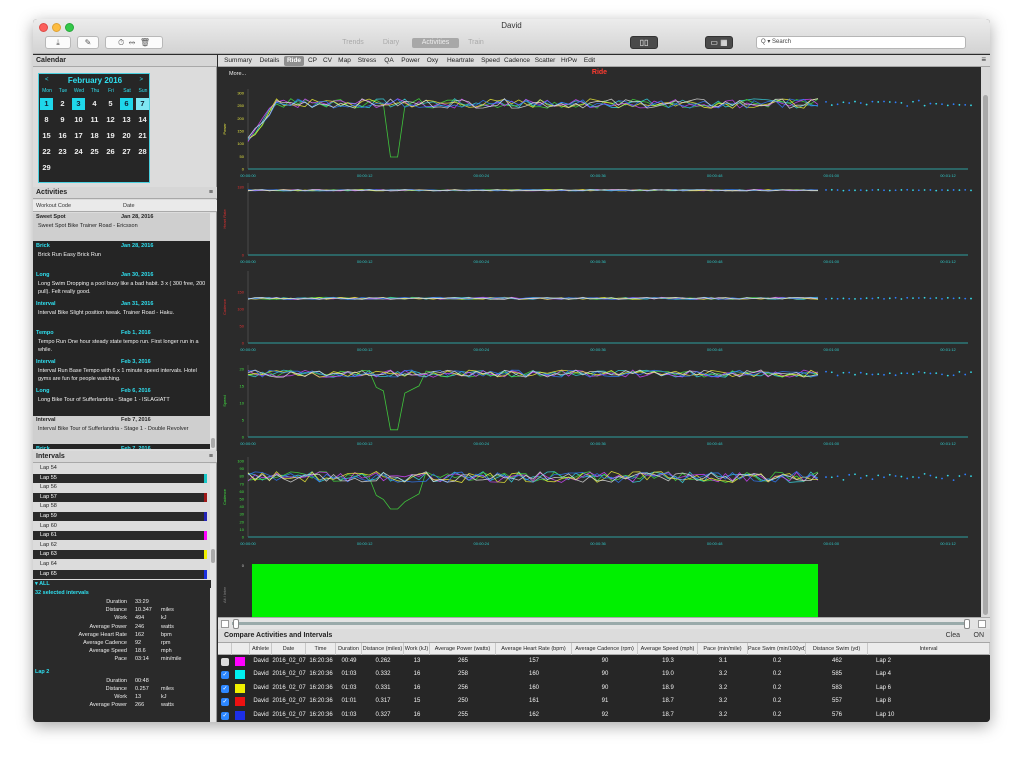 This screenshot has height=771, width=1024. Describe the element at coordinates (985, 355) in the screenshot. I see `plot-scroll-thumb` at that location.